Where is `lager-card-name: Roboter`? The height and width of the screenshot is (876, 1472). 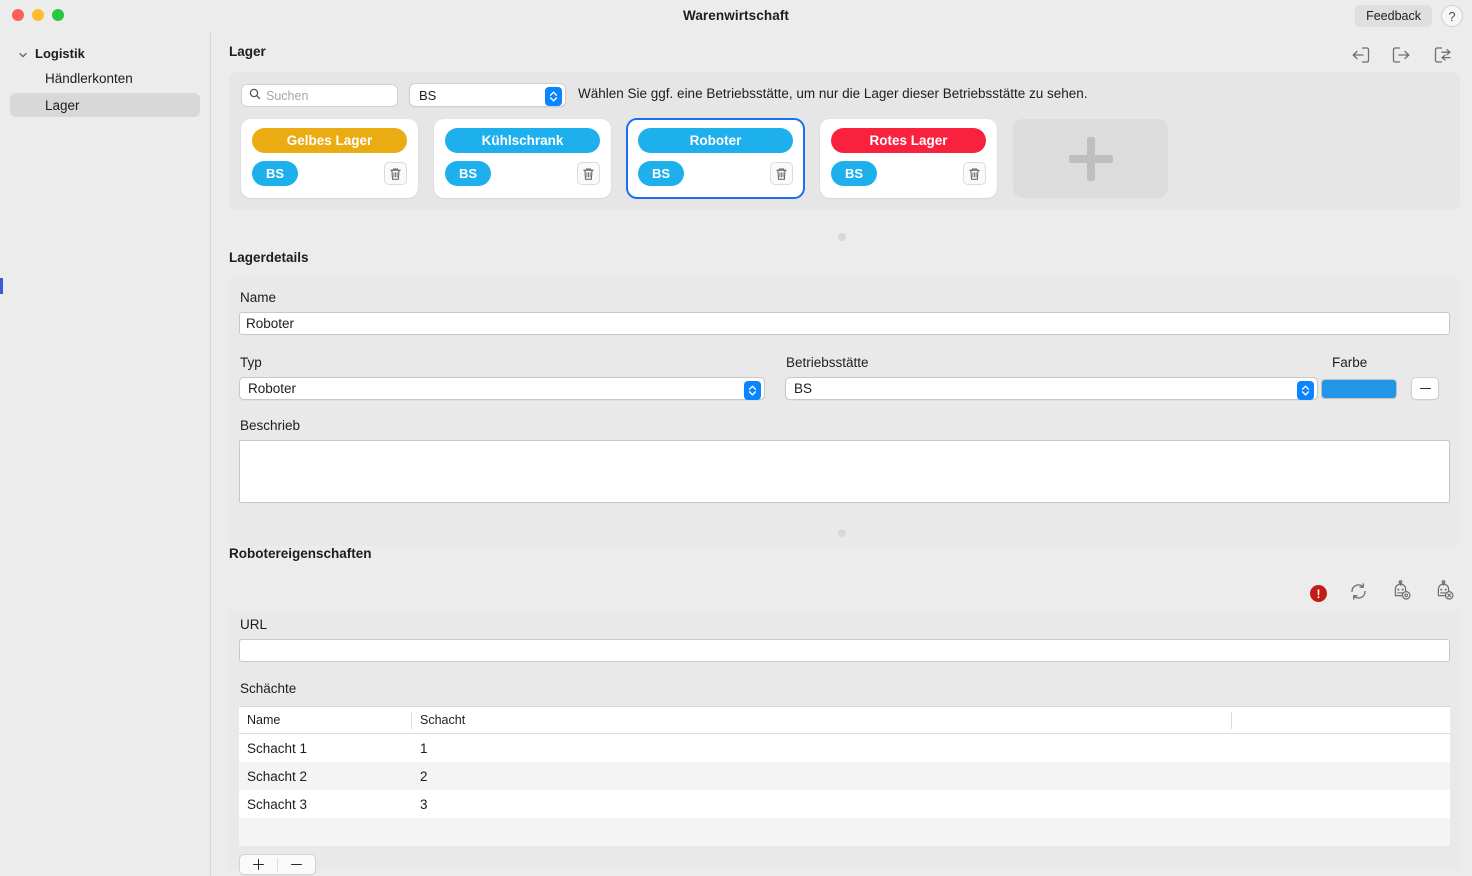
lager-card-name: Roboter is located at coordinates (715, 140).